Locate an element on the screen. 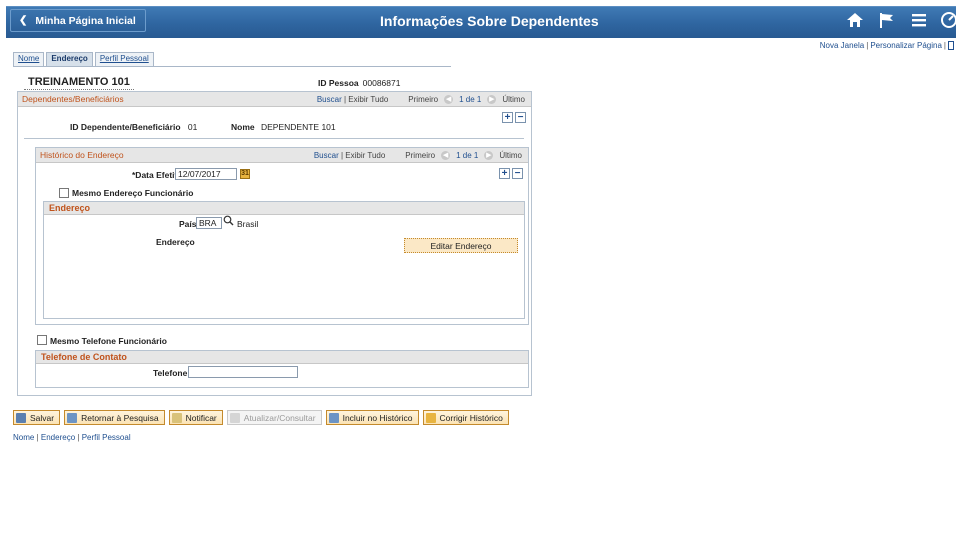  country-label-wrap: País is located at coordinates (188, 224).